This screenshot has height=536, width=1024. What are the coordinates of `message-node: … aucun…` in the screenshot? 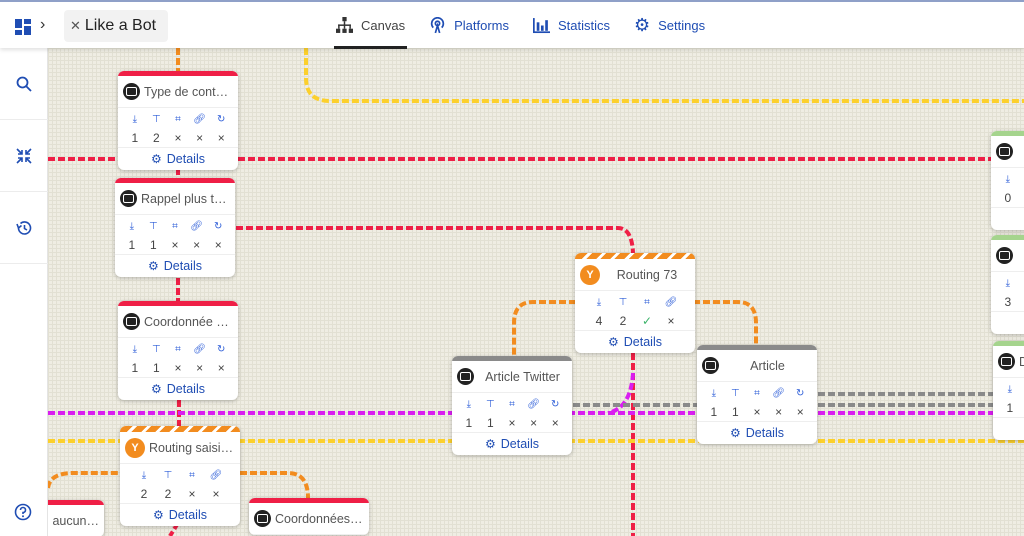 It's located at (76, 518).